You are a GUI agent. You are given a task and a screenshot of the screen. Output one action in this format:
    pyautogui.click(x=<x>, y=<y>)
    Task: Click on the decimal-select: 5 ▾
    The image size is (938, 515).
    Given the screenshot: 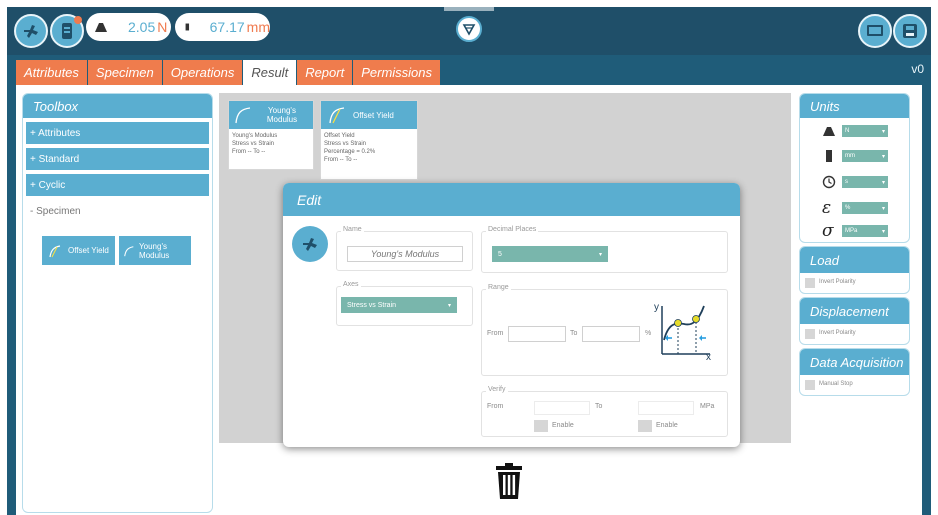 What is the action you would take?
    pyautogui.click(x=550, y=254)
    